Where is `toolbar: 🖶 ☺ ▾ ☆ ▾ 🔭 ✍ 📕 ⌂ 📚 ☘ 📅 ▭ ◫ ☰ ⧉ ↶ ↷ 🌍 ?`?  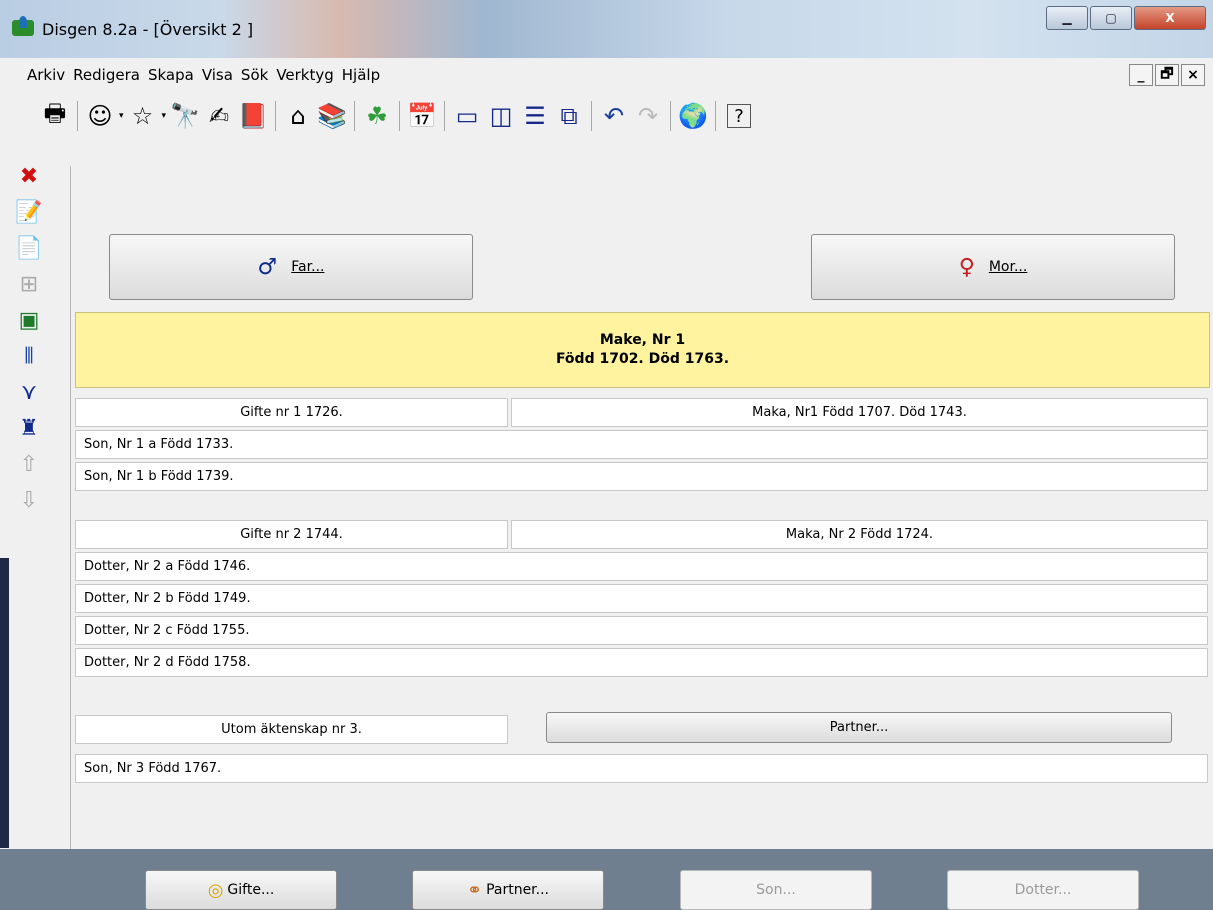 toolbar: 🖶 ☺ ▾ ☆ ▾ 🔭 ✍ 📕 ⌂ 📚 ☘ 📅 ▭ ◫ ☰ ⧉ ↶ ↷ 🌍 ? is located at coordinates (606, 116).